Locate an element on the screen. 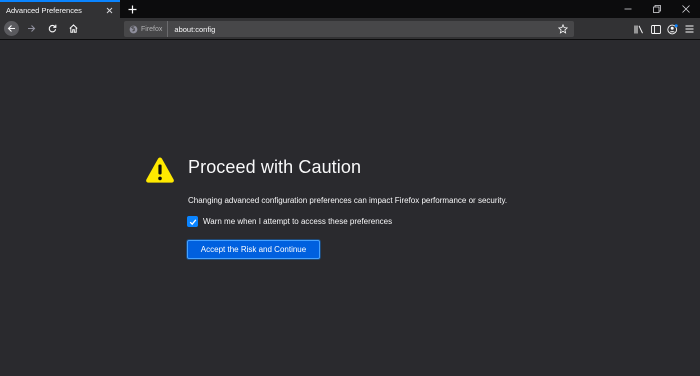 The width and height of the screenshot is (700, 376). home-icon is located at coordinates (73, 28).